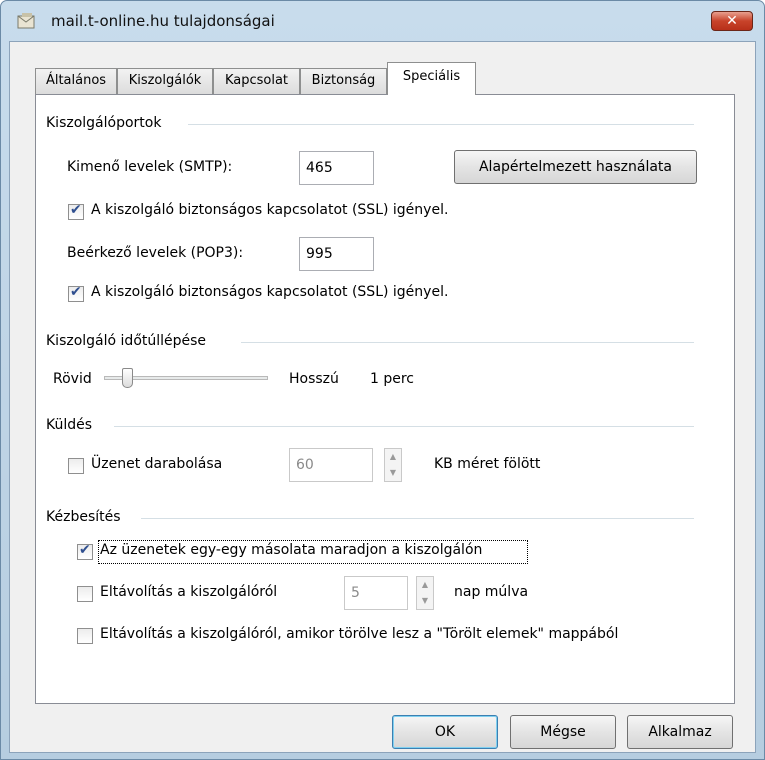  Describe the element at coordinates (376, 593) in the screenshot. I see `remove-days-input: 5` at that location.